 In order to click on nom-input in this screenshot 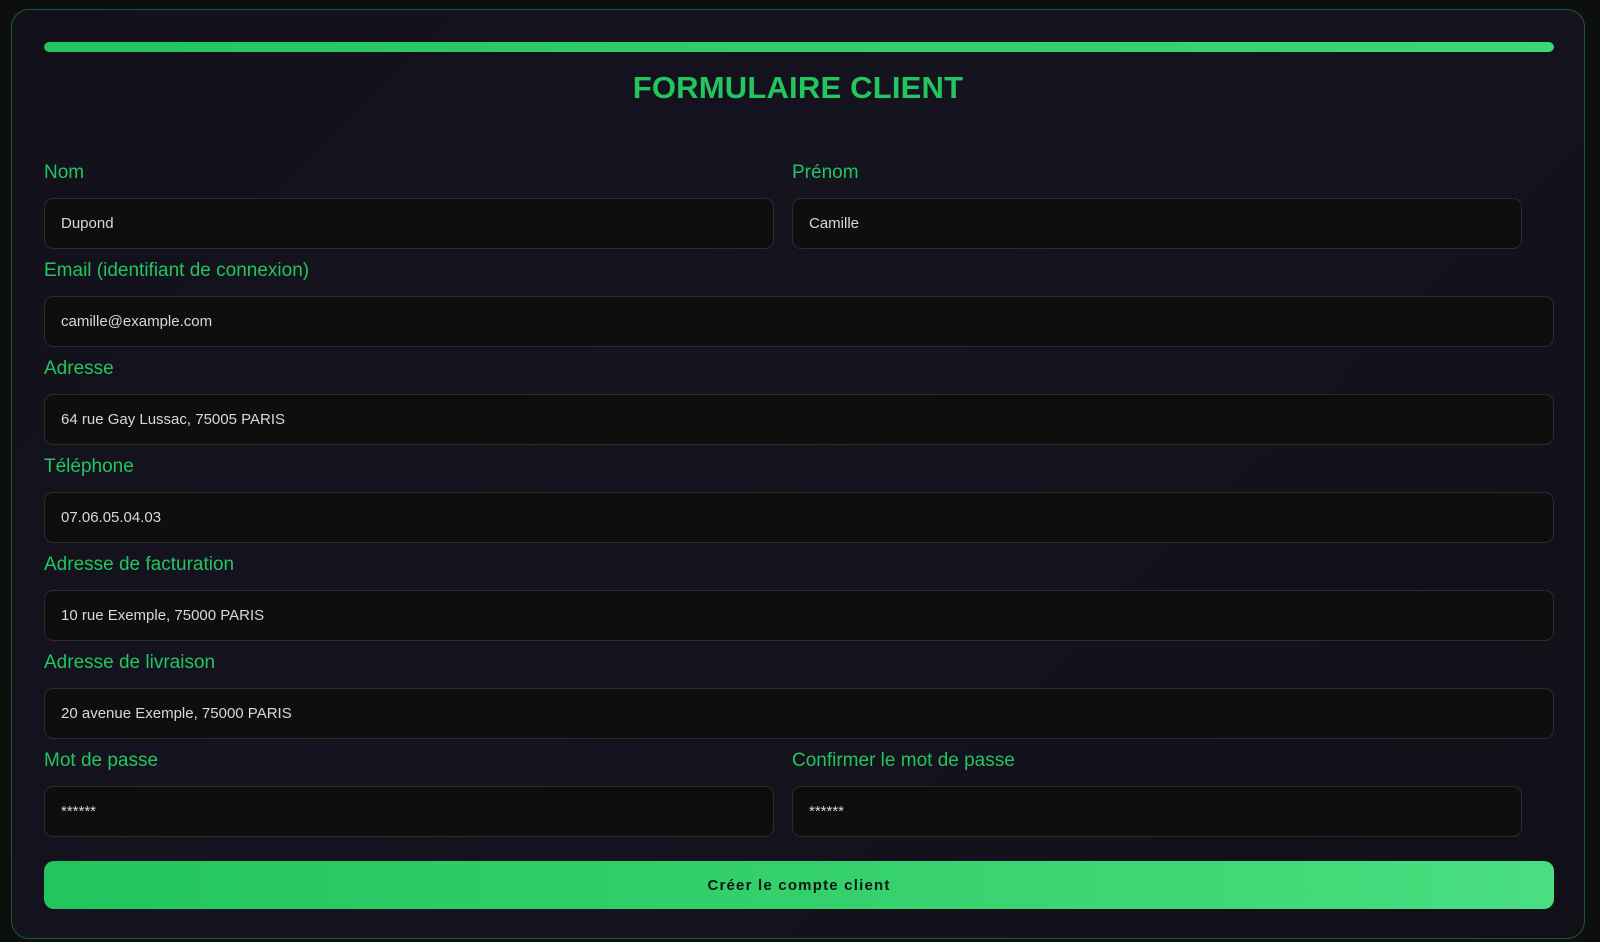, I will do `click(409, 223)`.